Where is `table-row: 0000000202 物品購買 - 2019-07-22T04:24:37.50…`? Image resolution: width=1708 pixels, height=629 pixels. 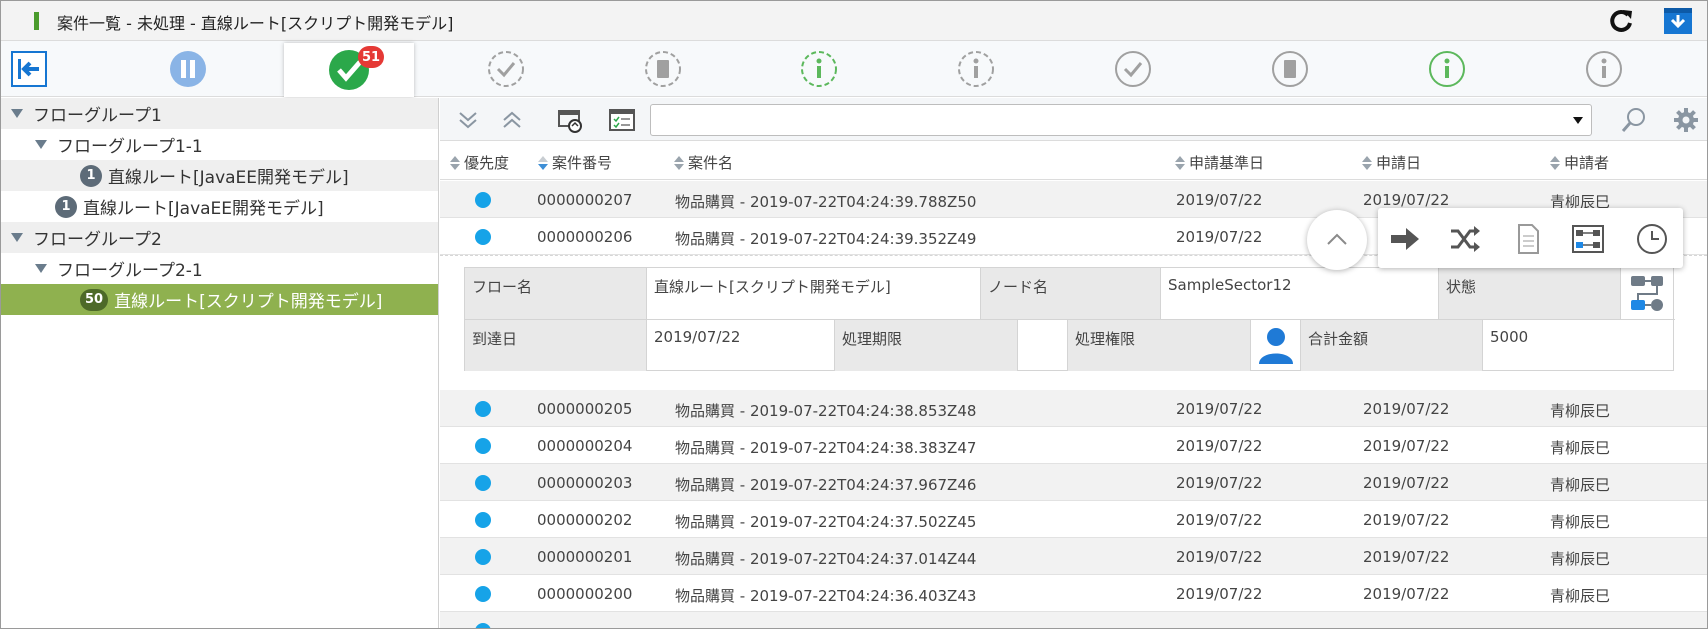
table-row: 0000000202 物品購買 - 2019-07-22T04:24:37.50… is located at coordinates (1073, 519).